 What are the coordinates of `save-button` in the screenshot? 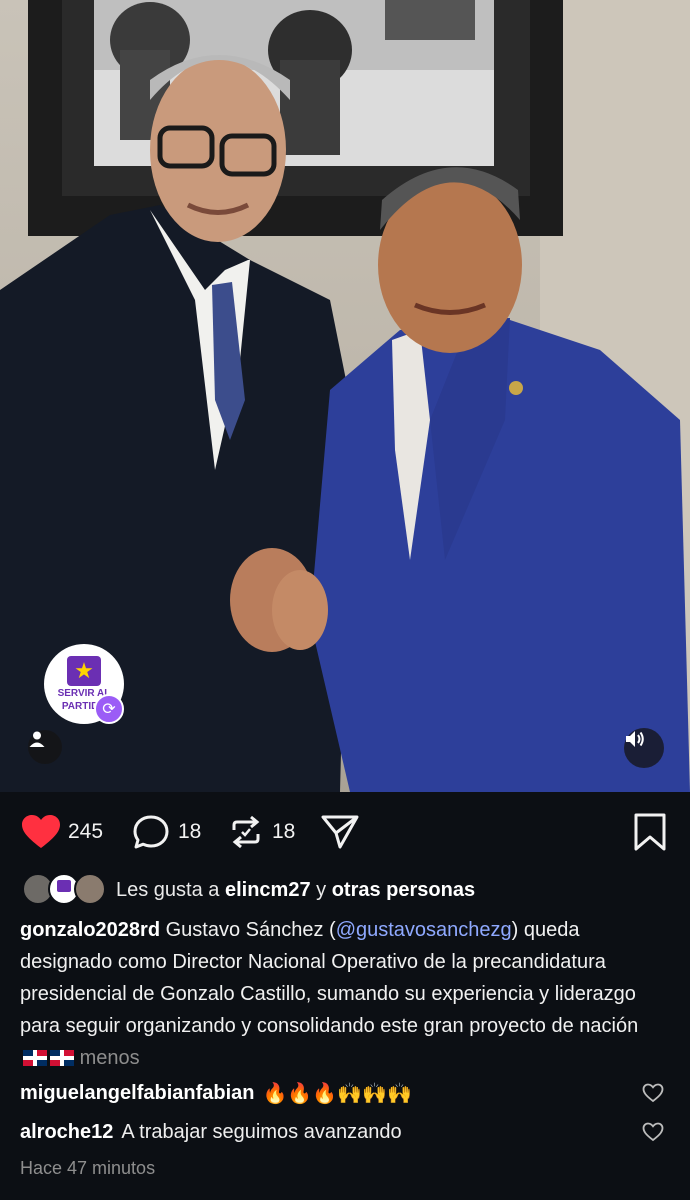 It's located at (650, 834).